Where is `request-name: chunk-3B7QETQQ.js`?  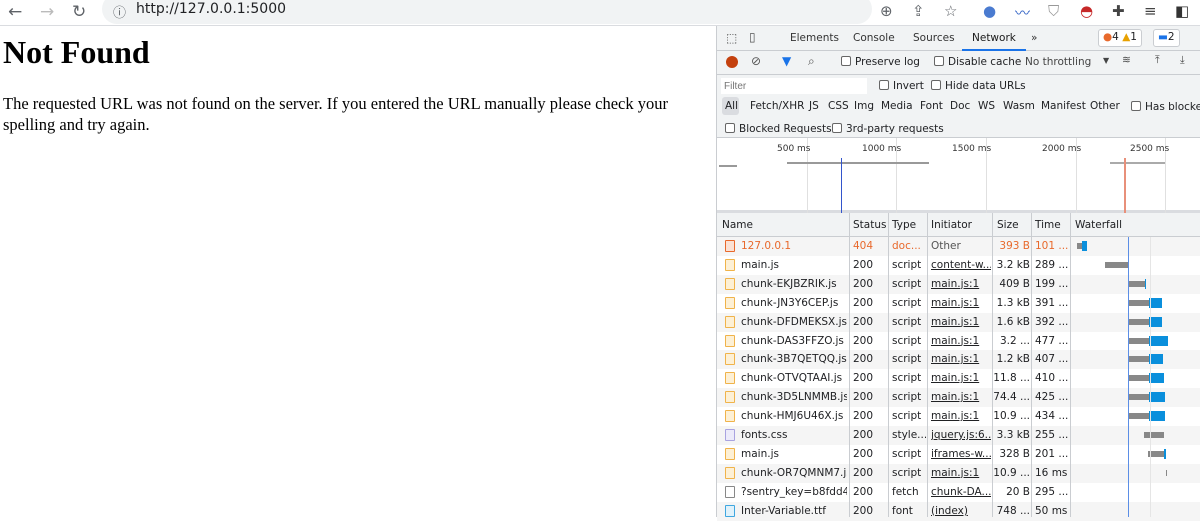 request-name: chunk-3B7QETQQ.js is located at coordinates (794, 359).